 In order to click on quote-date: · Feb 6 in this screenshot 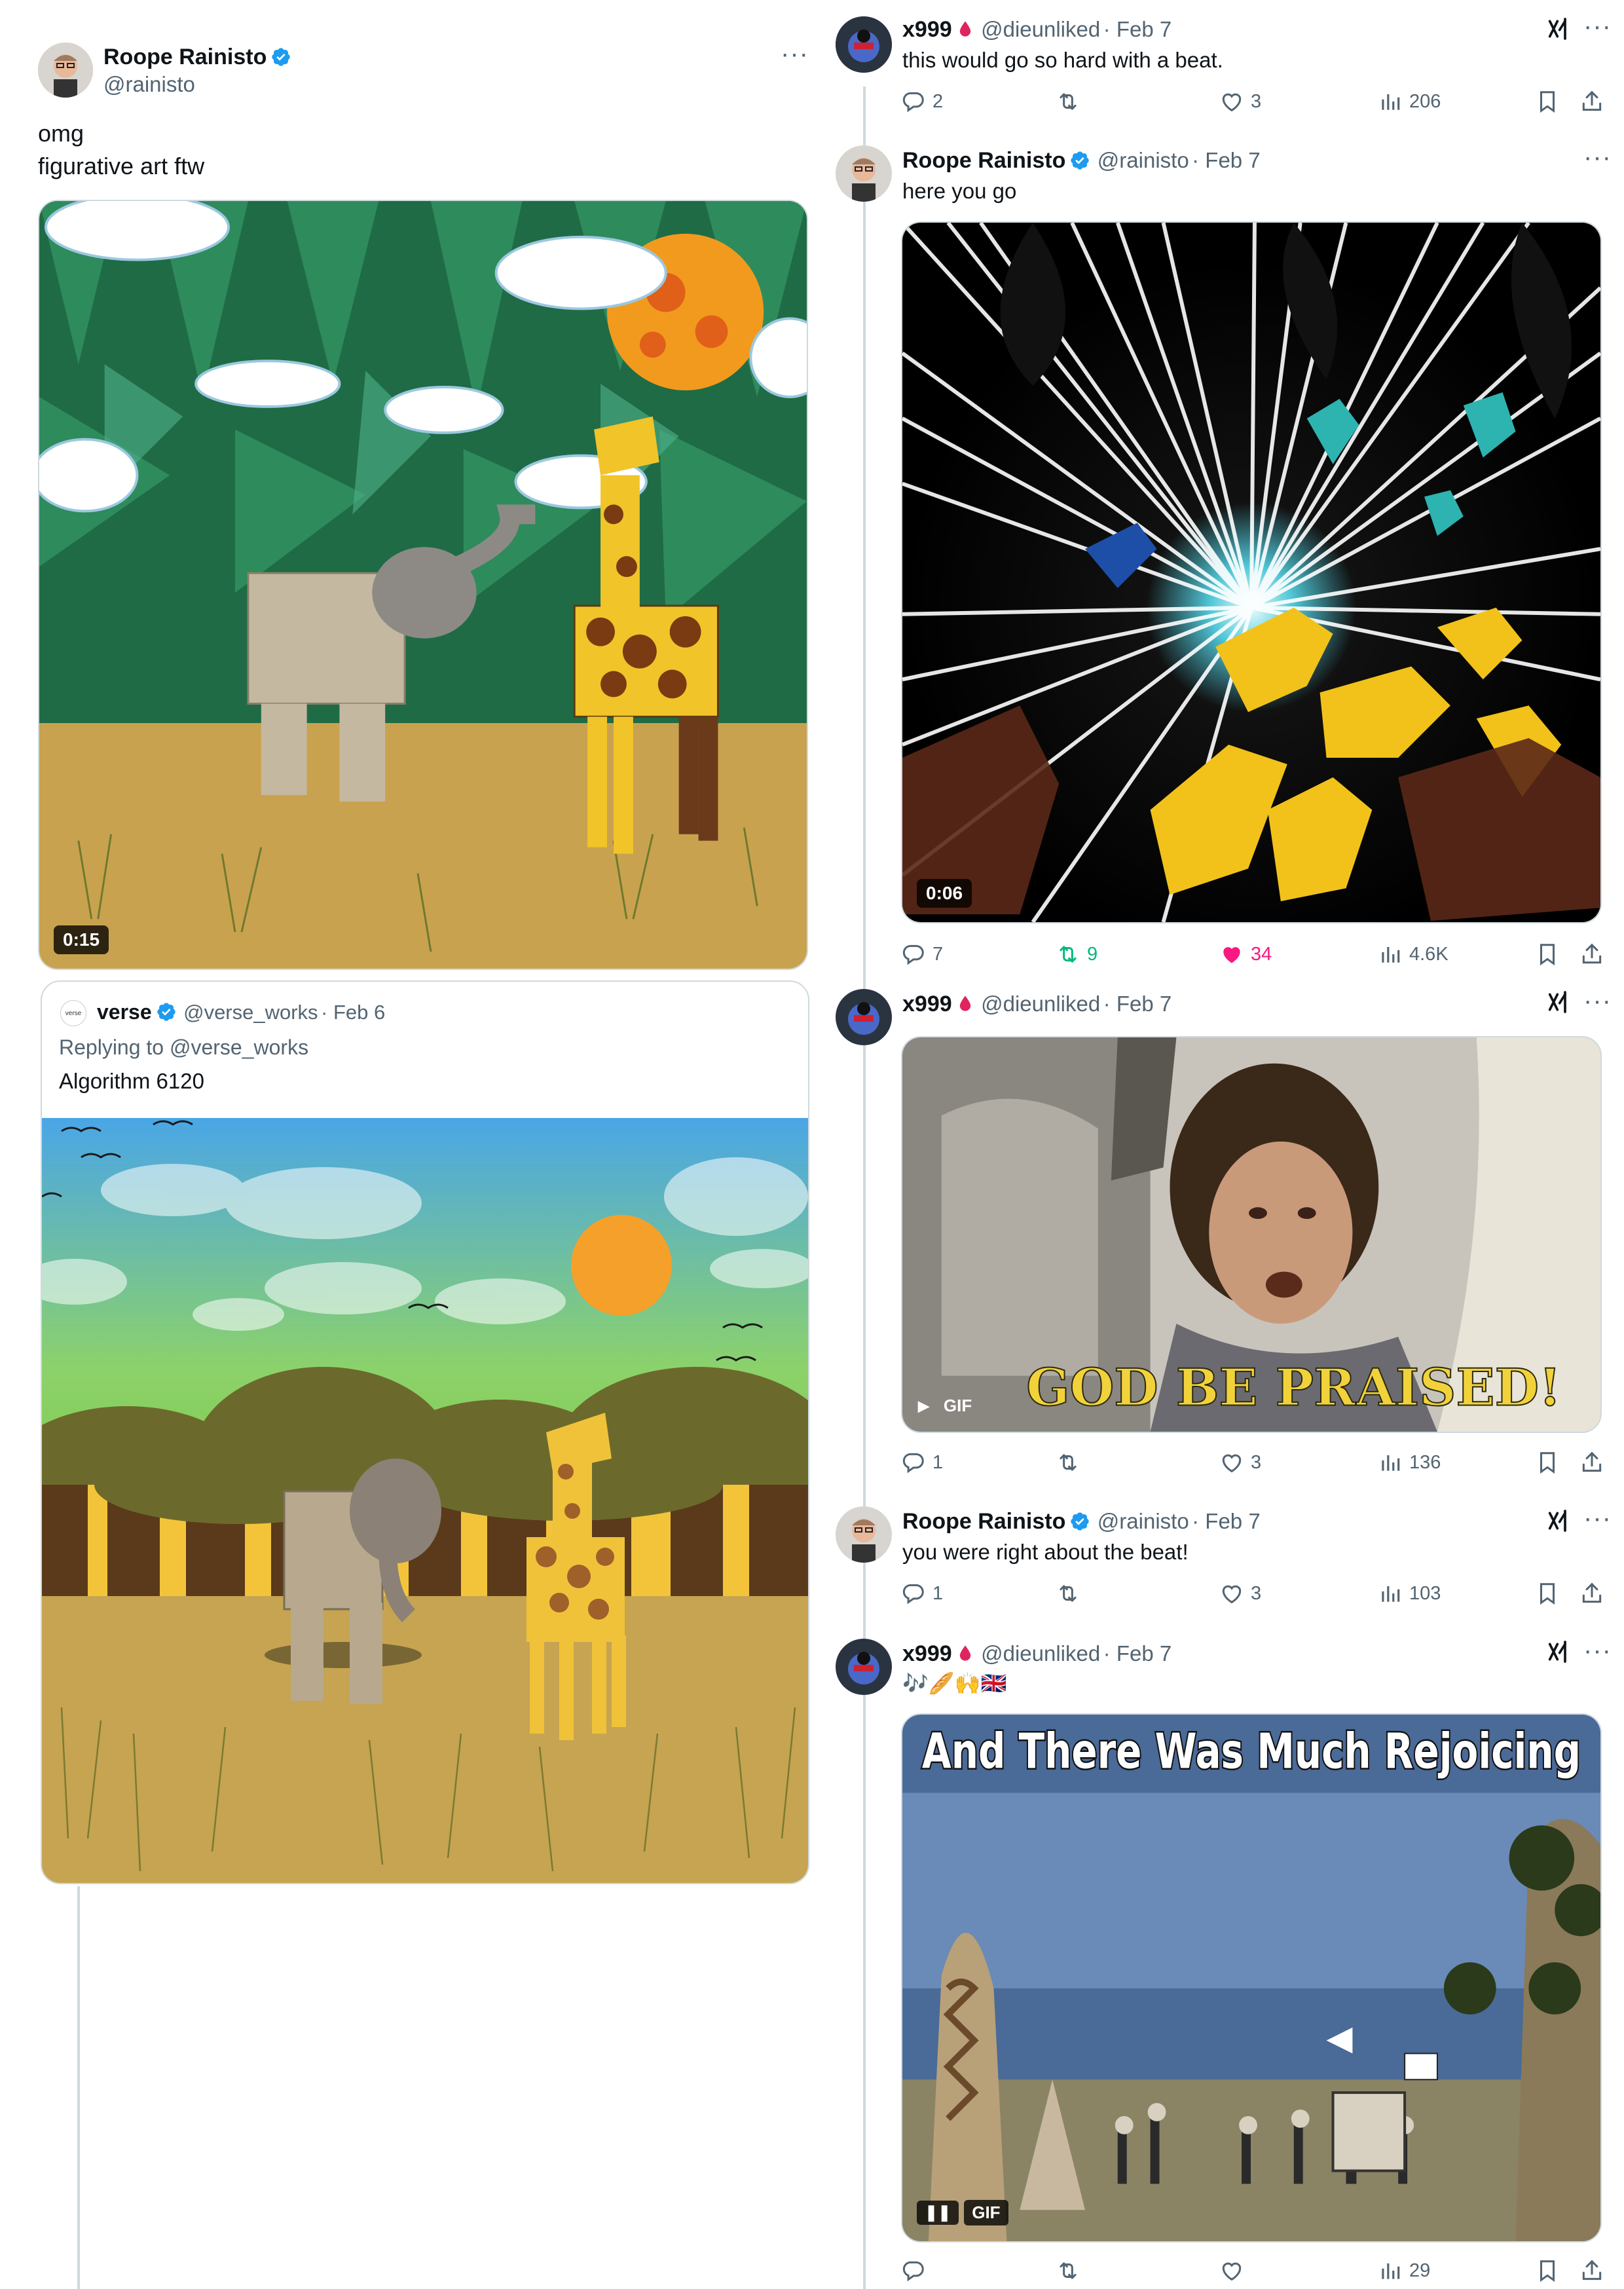, I will do `click(353, 1013)`.